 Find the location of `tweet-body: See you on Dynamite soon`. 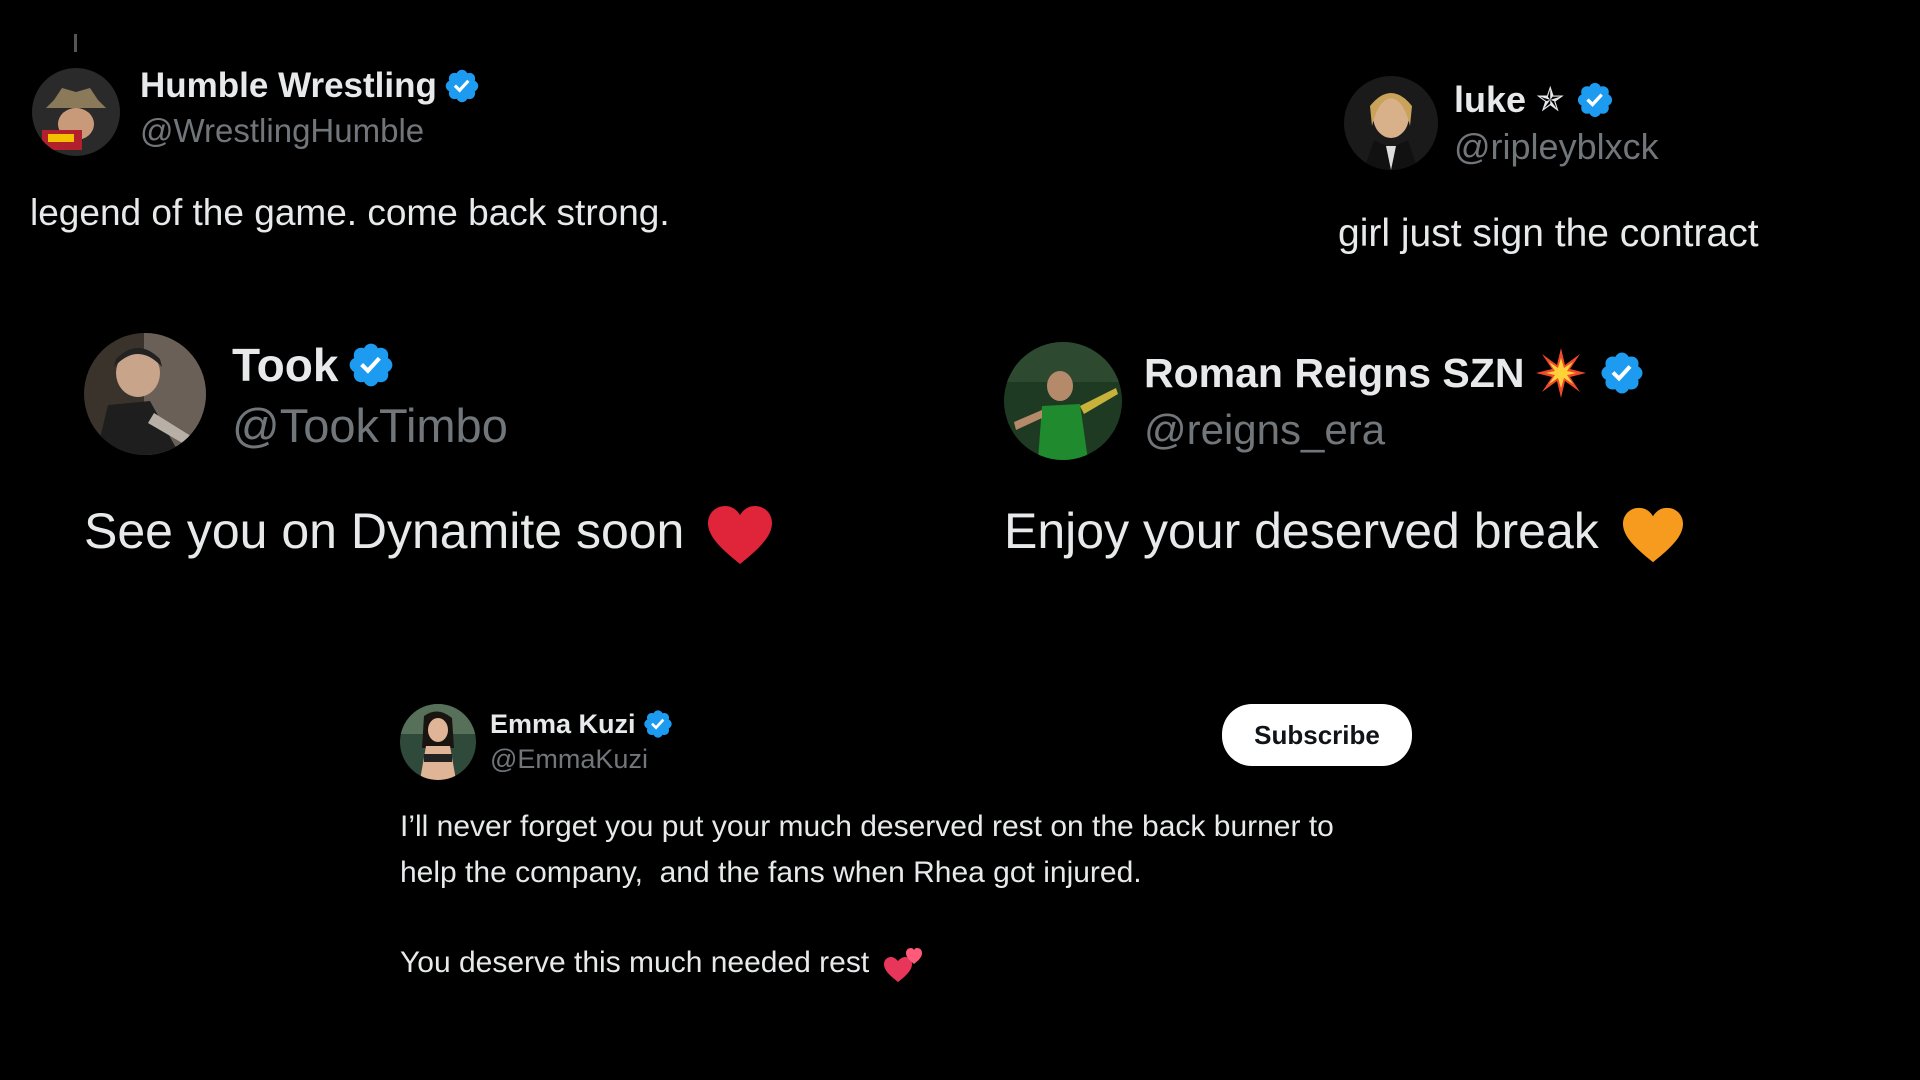

tweet-body: See you on Dynamite soon is located at coordinates (428, 533).